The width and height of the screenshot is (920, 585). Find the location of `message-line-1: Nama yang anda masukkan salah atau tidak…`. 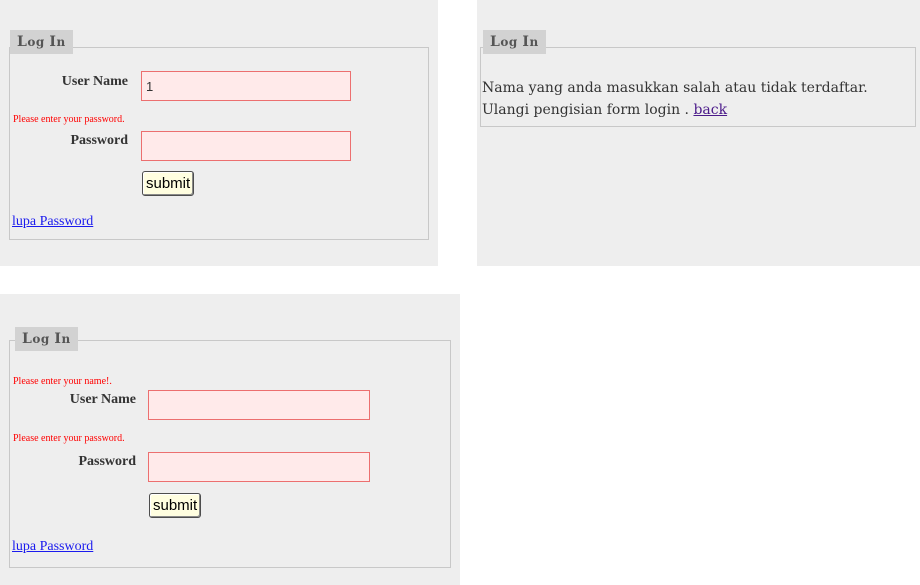

message-line-1: Nama yang anda masukkan salah atau tidak… is located at coordinates (675, 88).